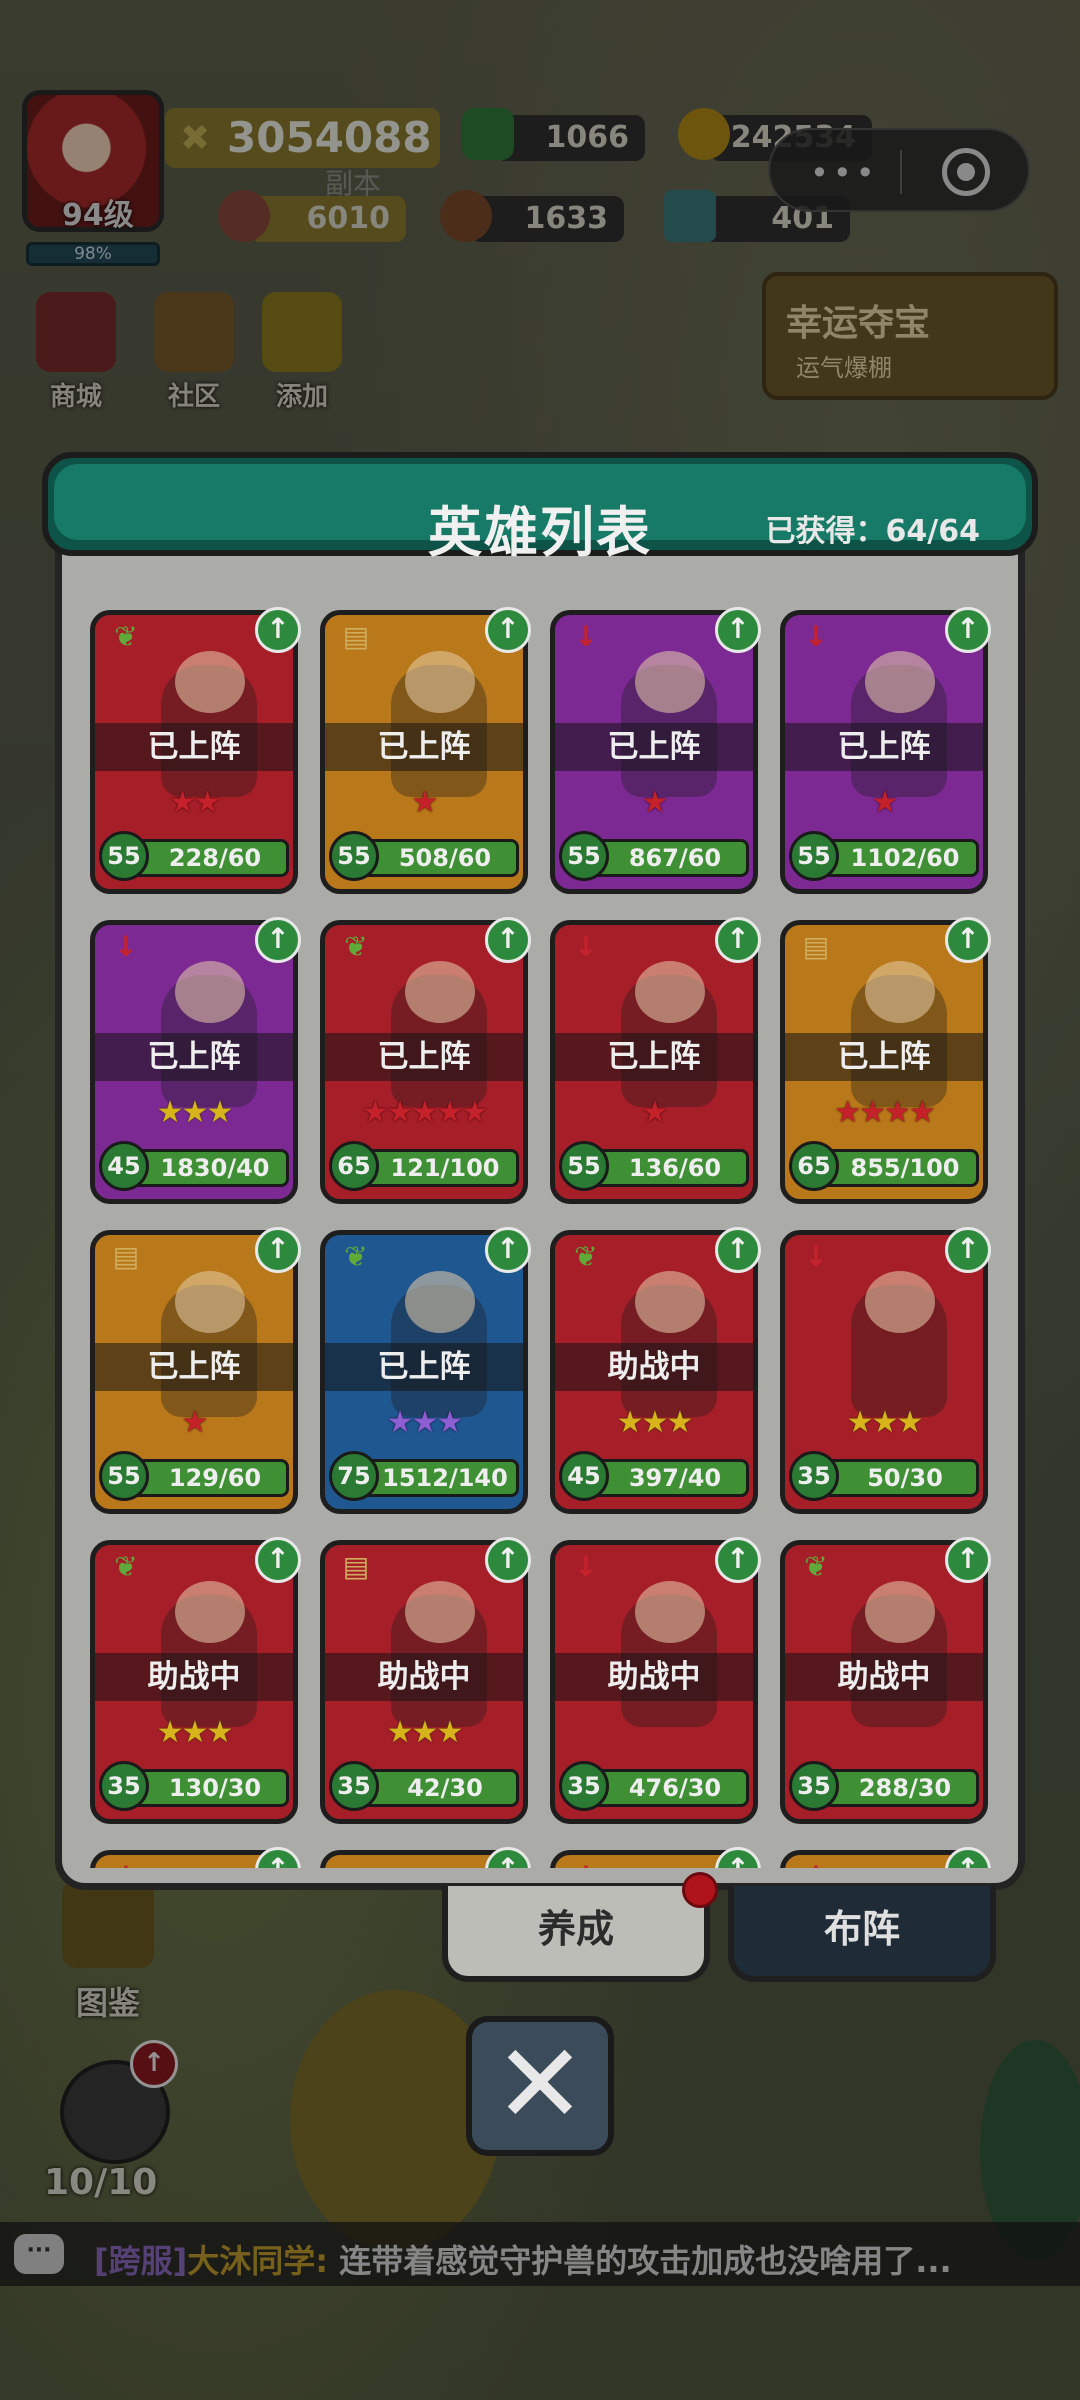 This screenshot has width=1080, height=2400. I want to click on shard-count: 397/40, so click(675, 1478).